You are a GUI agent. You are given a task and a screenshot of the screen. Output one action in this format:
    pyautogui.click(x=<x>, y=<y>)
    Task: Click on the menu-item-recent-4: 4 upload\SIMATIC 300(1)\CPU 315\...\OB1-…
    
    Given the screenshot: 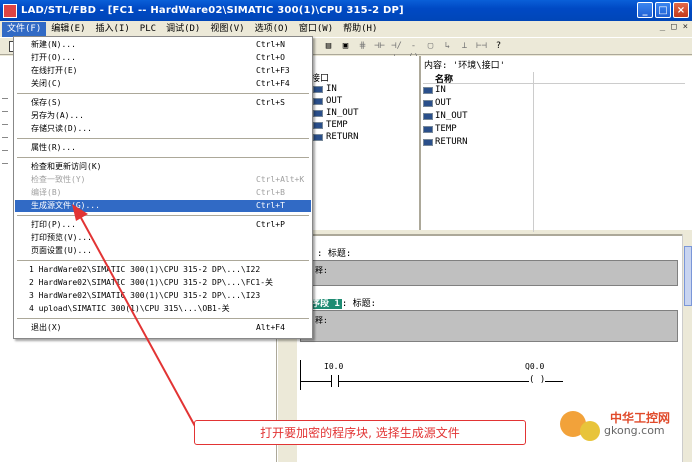 What is the action you would take?
    pyautogui.click(x=163, y=309)
    